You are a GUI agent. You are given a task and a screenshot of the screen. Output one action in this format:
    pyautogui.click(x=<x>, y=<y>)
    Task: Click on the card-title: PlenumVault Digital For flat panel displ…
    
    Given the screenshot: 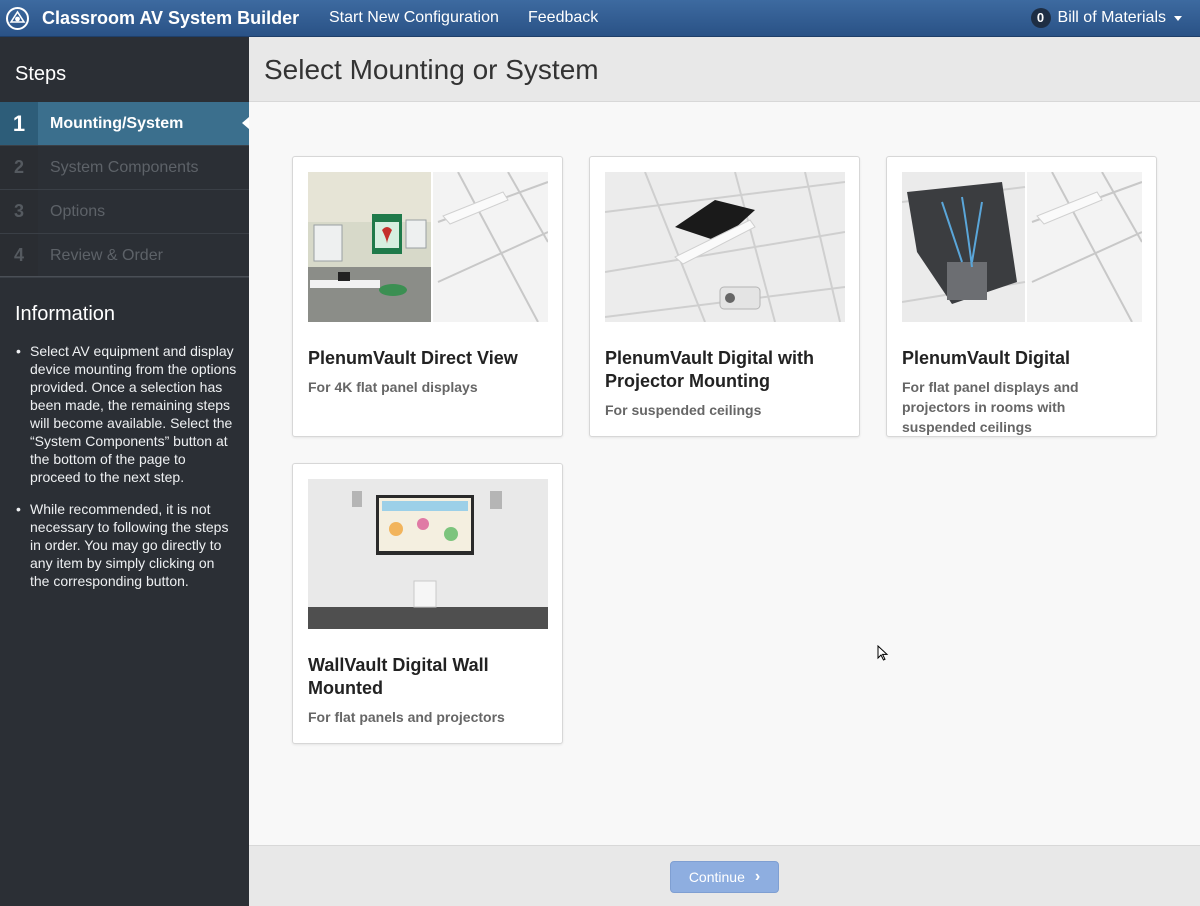 What is the action you would take?
    pyautogui.click(x=1022, y=392)
    